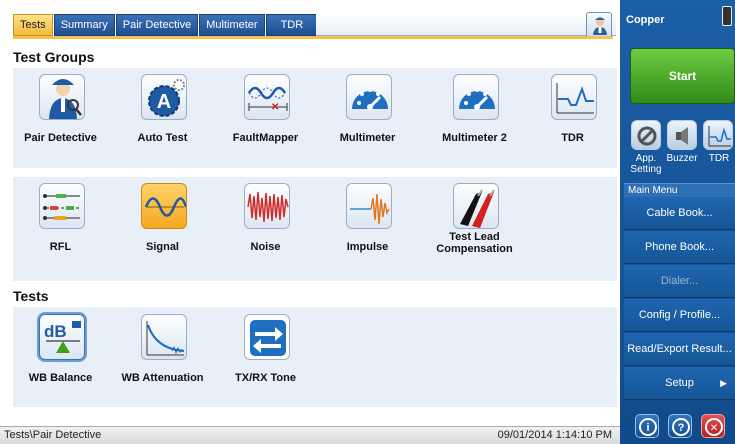 Image resolution: width=735 pixels, height=444 pixels. What do you see at coordinates (62, 97) in the screenshot?
I see `detective-icon` at bounding box center [62, 97].